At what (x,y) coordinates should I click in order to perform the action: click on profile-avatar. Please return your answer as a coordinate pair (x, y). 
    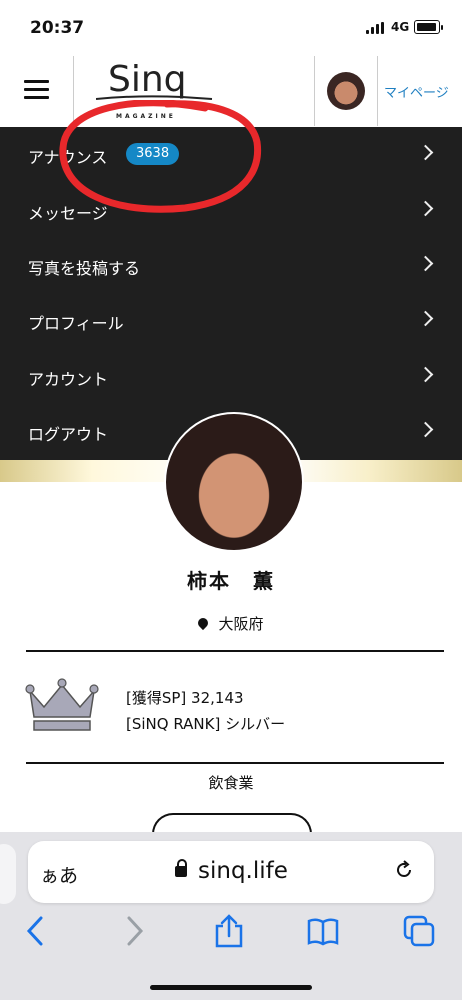
    Looking at the image, I should click on (234, 482).